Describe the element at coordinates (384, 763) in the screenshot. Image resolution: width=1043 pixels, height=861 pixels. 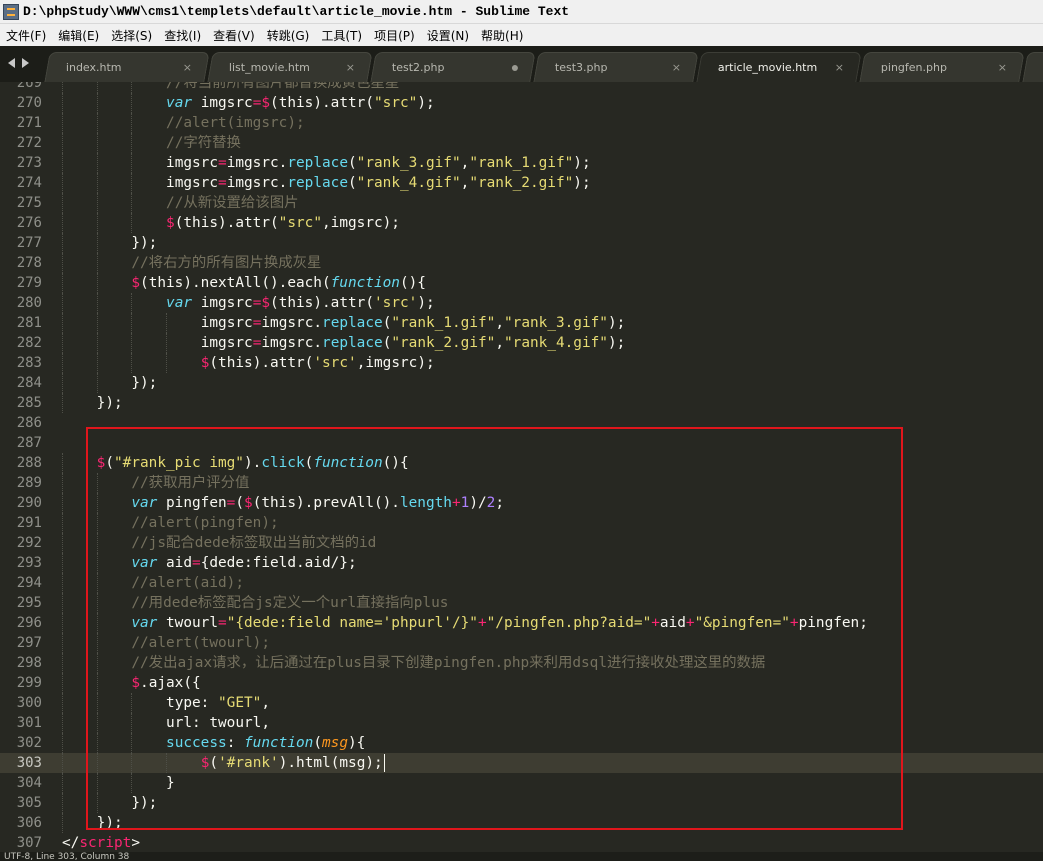
I see `text-cursor` at that location.